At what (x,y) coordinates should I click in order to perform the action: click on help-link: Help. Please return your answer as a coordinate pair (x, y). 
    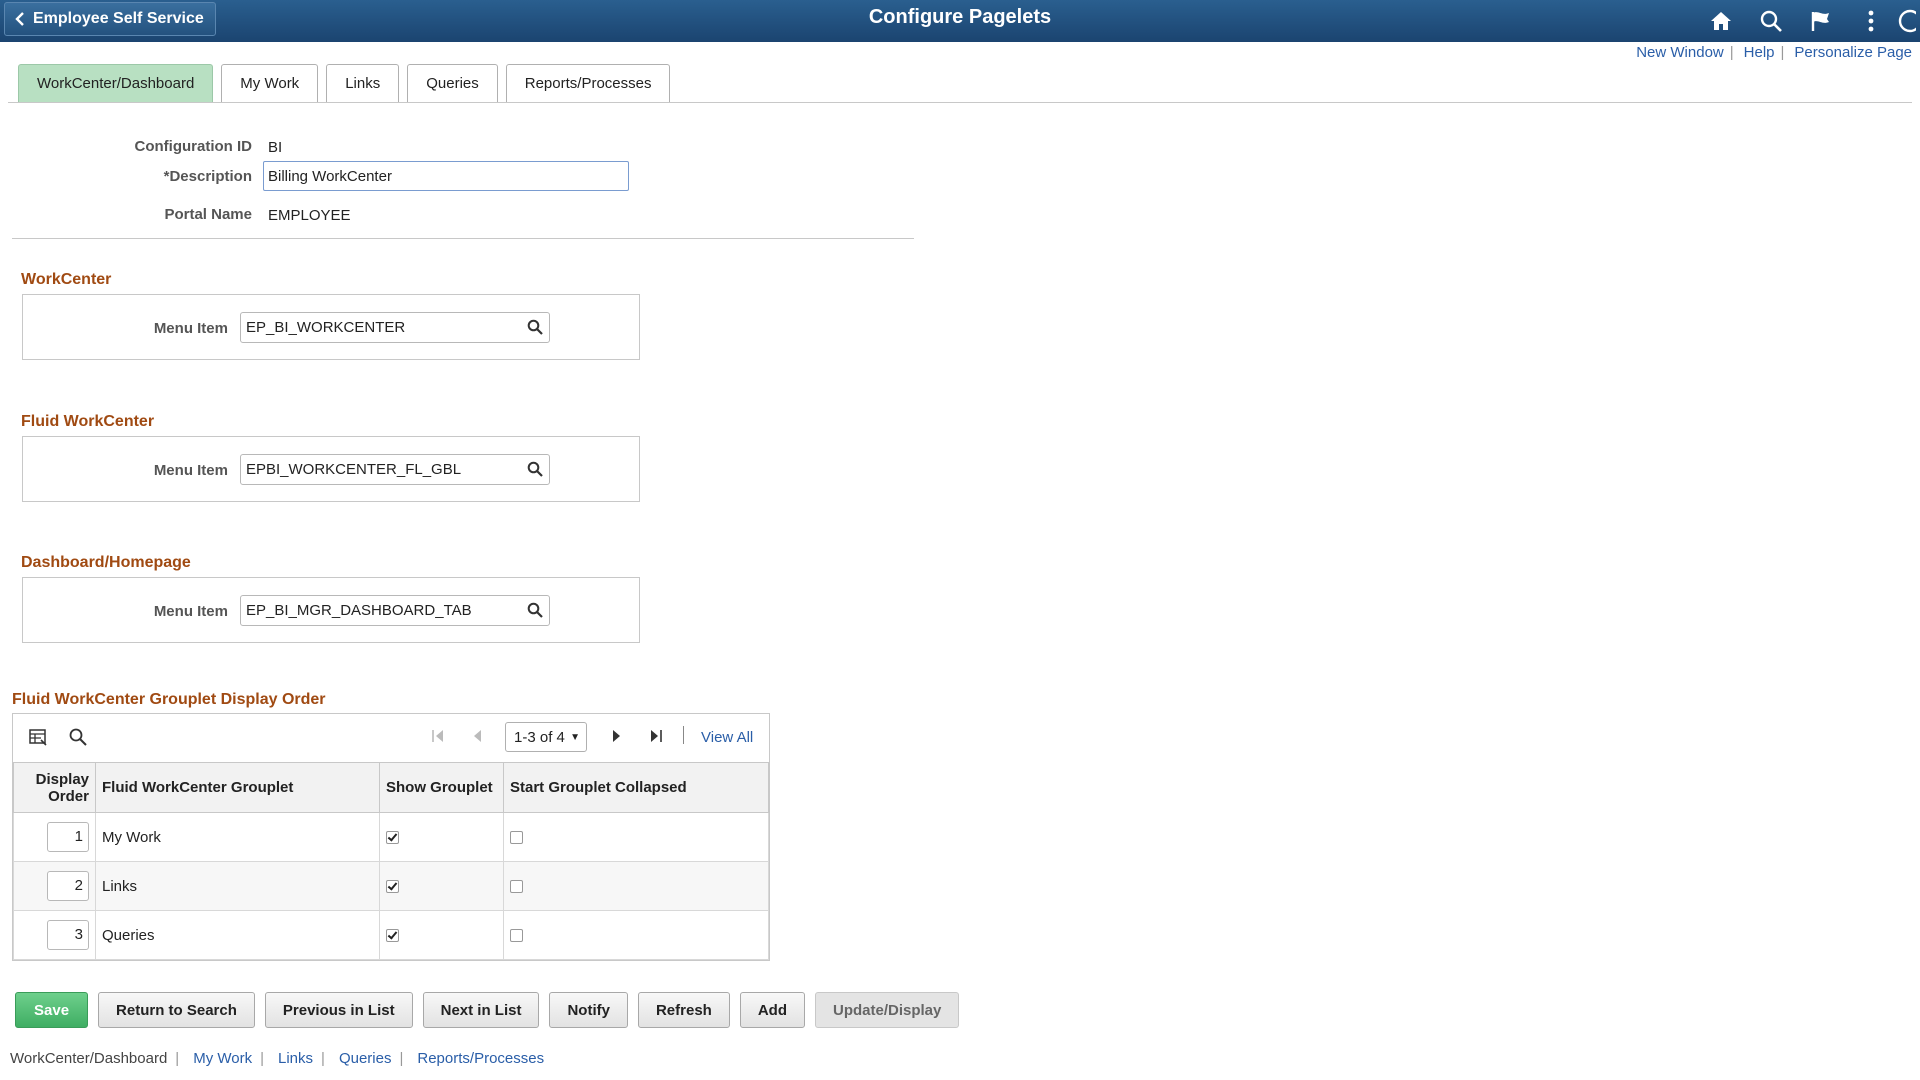
    Looking at the image, I should click on (1759, 52).